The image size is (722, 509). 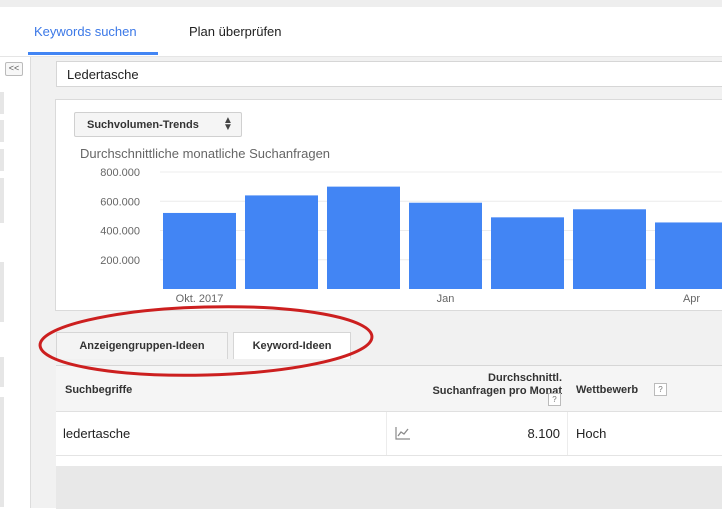 What do you see at coordinates (543, 433) in the screenshot?
I see `row-volume: 8.100` at bounding box center [543, 433].